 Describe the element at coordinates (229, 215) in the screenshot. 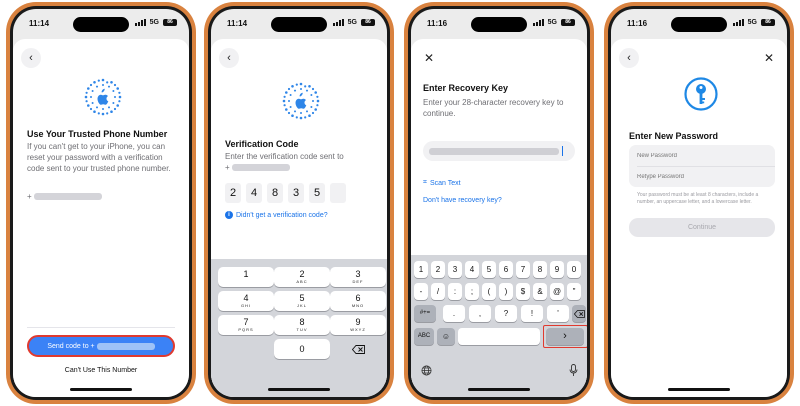

I see `info-icon: i` at that location.